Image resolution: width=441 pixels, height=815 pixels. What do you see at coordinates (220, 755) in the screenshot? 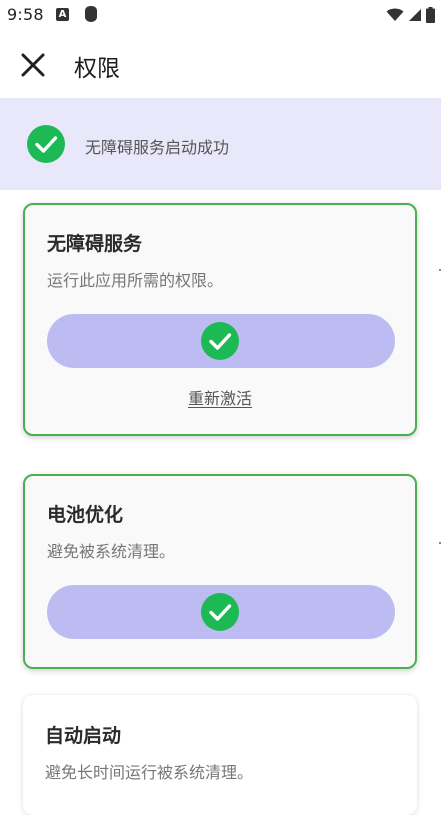
I see `auto-start-card: 自动启动 避免长时间运行被系统清理。` at bounding box center [220, 755].